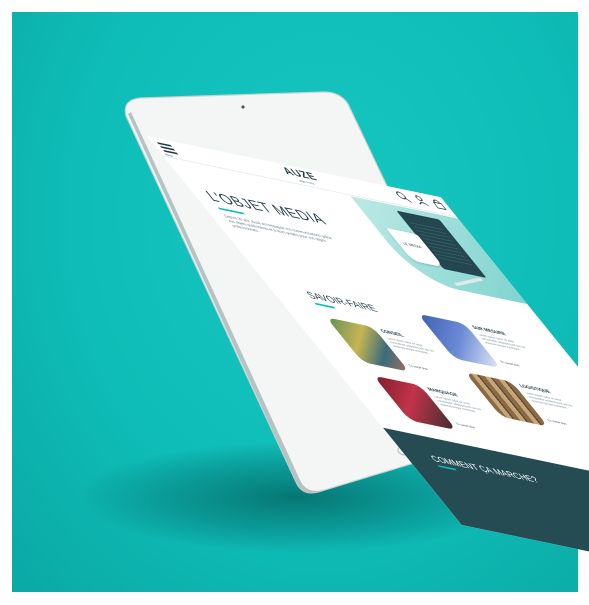 This screenshot has width=589, height=605. Describe the element at coordinates (557, 422) in the screenshot. I see `card-link-logistique: En savoir plus` at that location.